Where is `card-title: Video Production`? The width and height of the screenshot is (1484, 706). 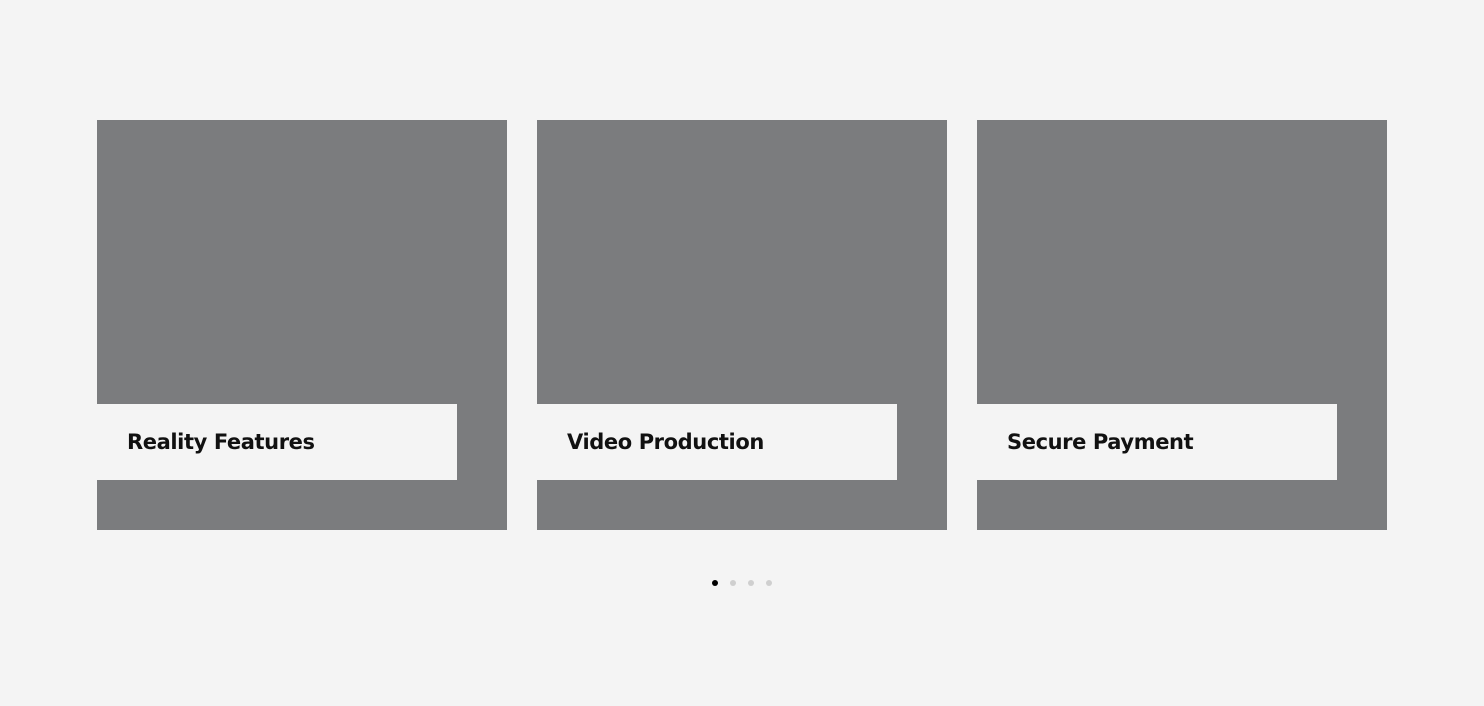 card-title: Video Production is located at coordinates (665, 442).